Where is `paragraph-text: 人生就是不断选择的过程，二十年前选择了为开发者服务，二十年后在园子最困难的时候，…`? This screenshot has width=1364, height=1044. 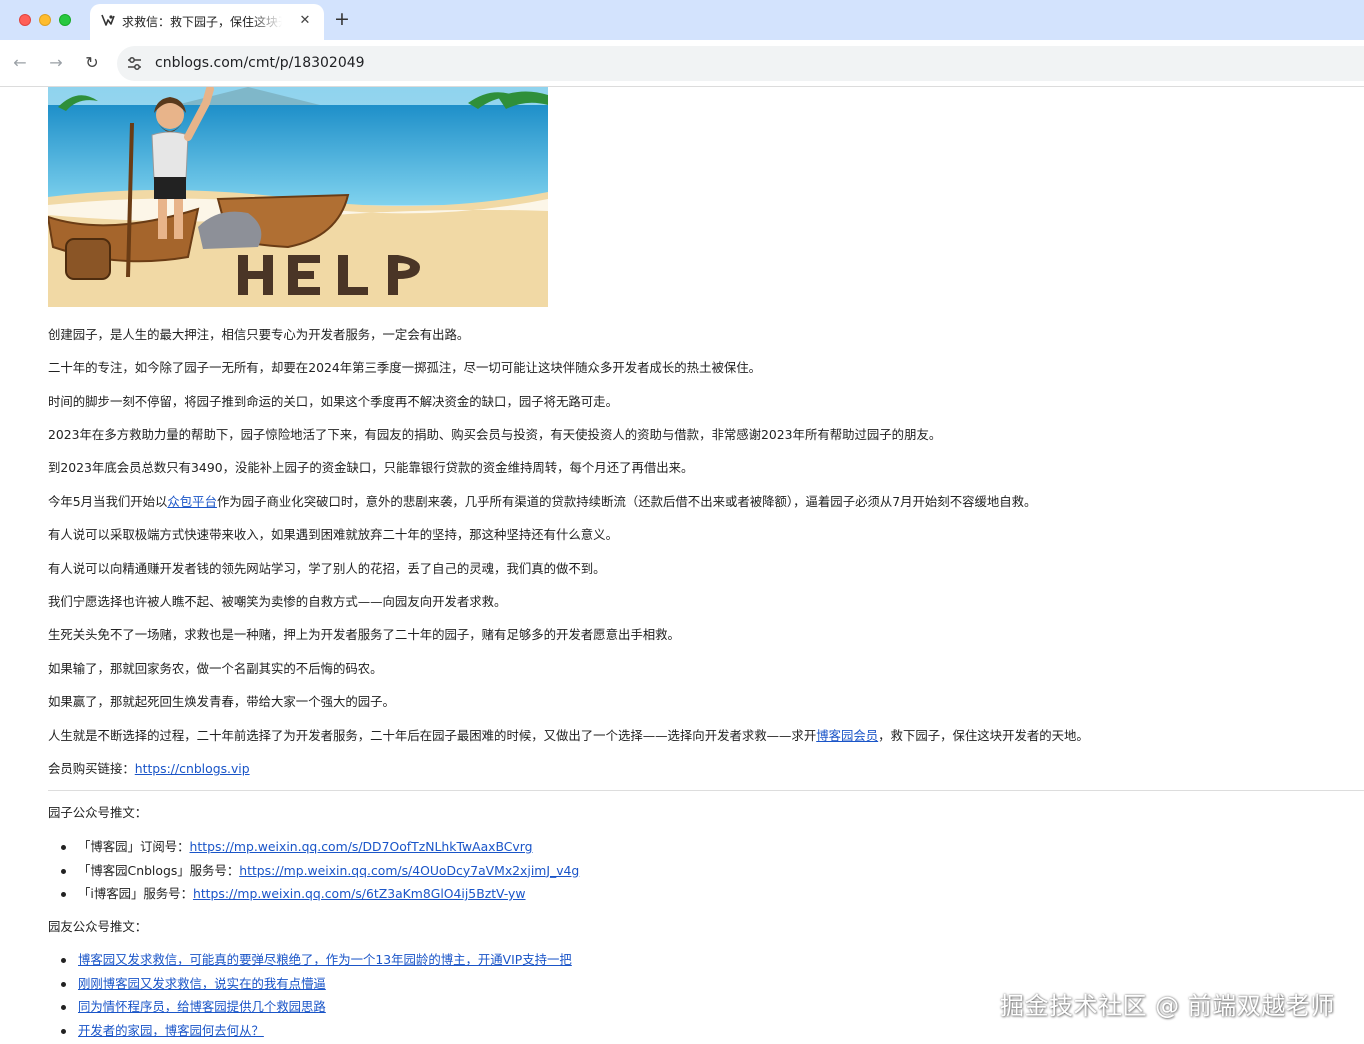 paragraph-text: 人生就是不断选择的过程，二十年前选择了为开发者服务，二十年后在园子最困难的时候，… is located at coordinates (432, 735).